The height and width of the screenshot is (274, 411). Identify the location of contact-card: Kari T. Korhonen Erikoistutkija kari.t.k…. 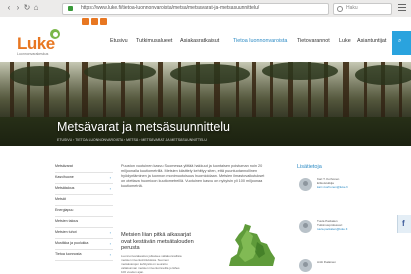
(347, 183).